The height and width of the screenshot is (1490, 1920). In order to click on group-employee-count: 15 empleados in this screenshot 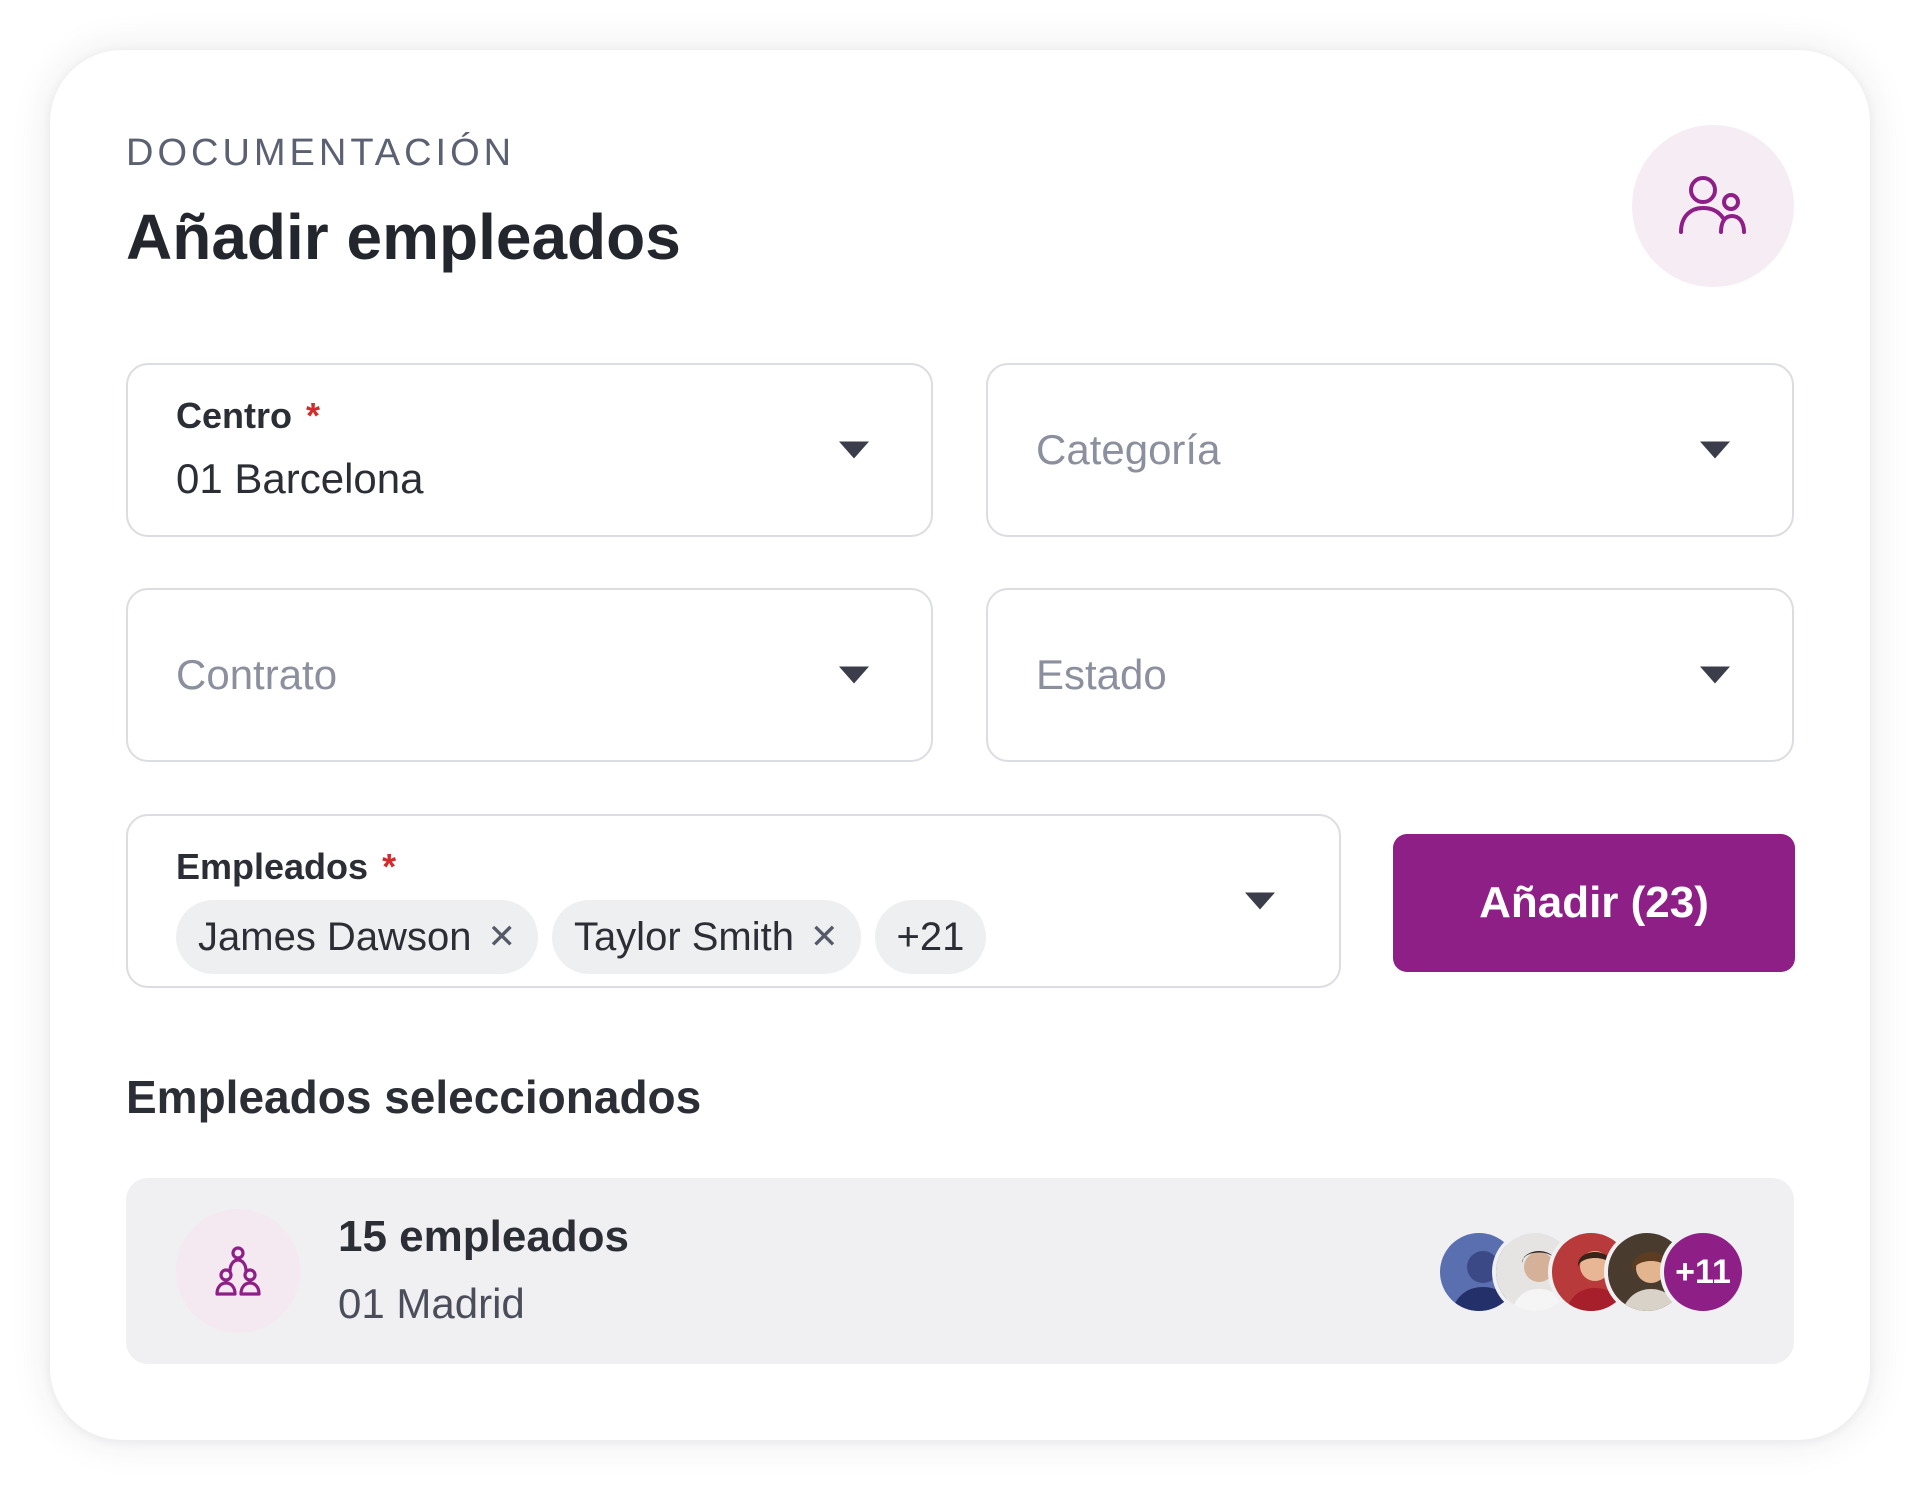, I will do `click(484, 1236)`.